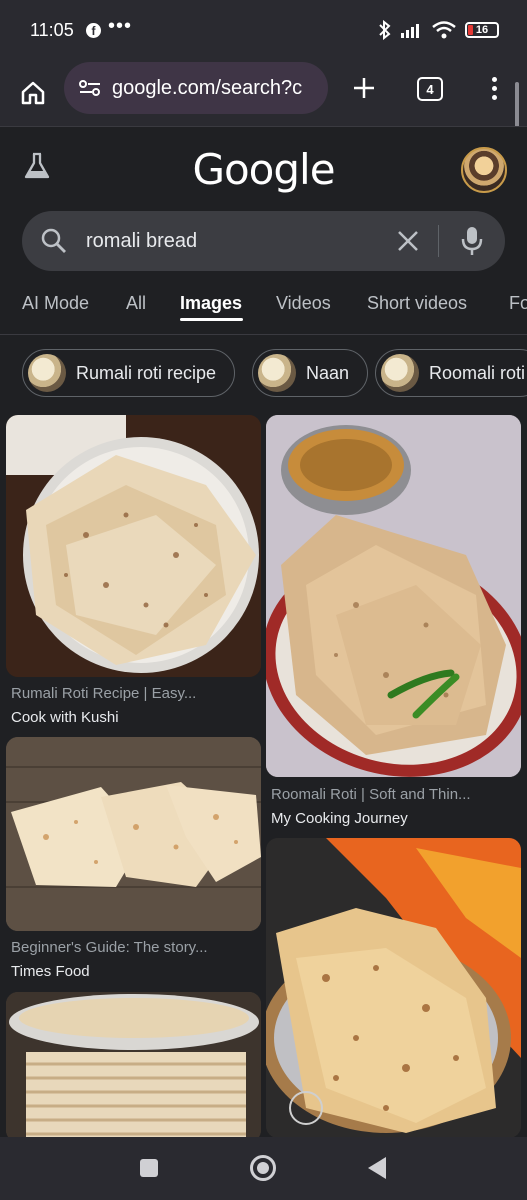 The image size is (527, 1200). What do you see at coordinates (430, 89) in the screenshot?
I see `tab-switcher-button: 4` at bounding box center [430, 89].